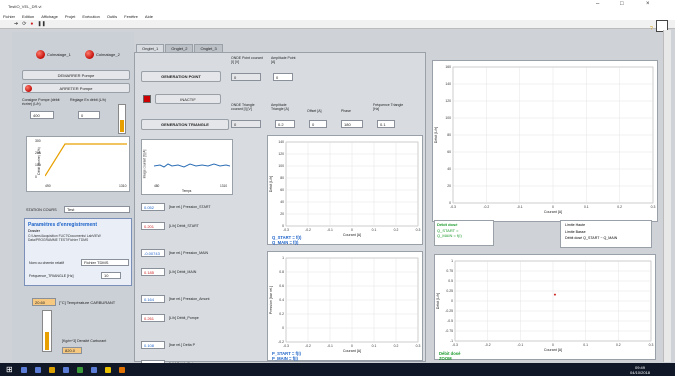 Image resolution: width=675 pixels, height=376 pixels. I want to click on taskbar: ⊞ 09:49 04/10/2018, so click(337, 369).